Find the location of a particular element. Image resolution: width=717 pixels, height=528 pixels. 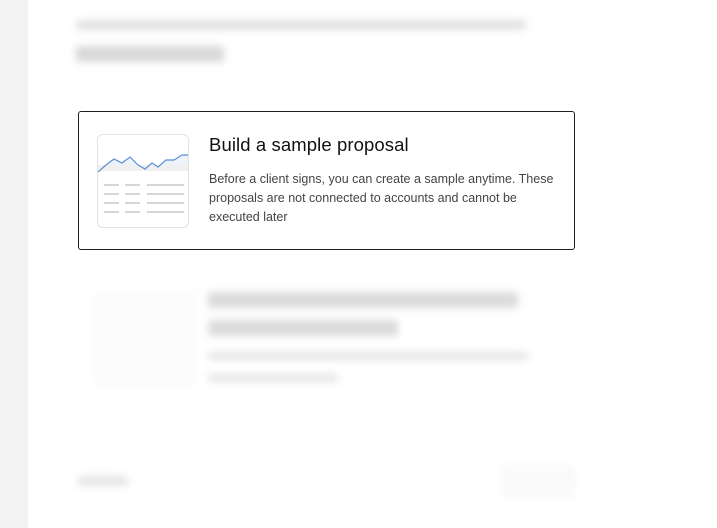

blurred-option-thumbnail is located at coordinates (145, 339).